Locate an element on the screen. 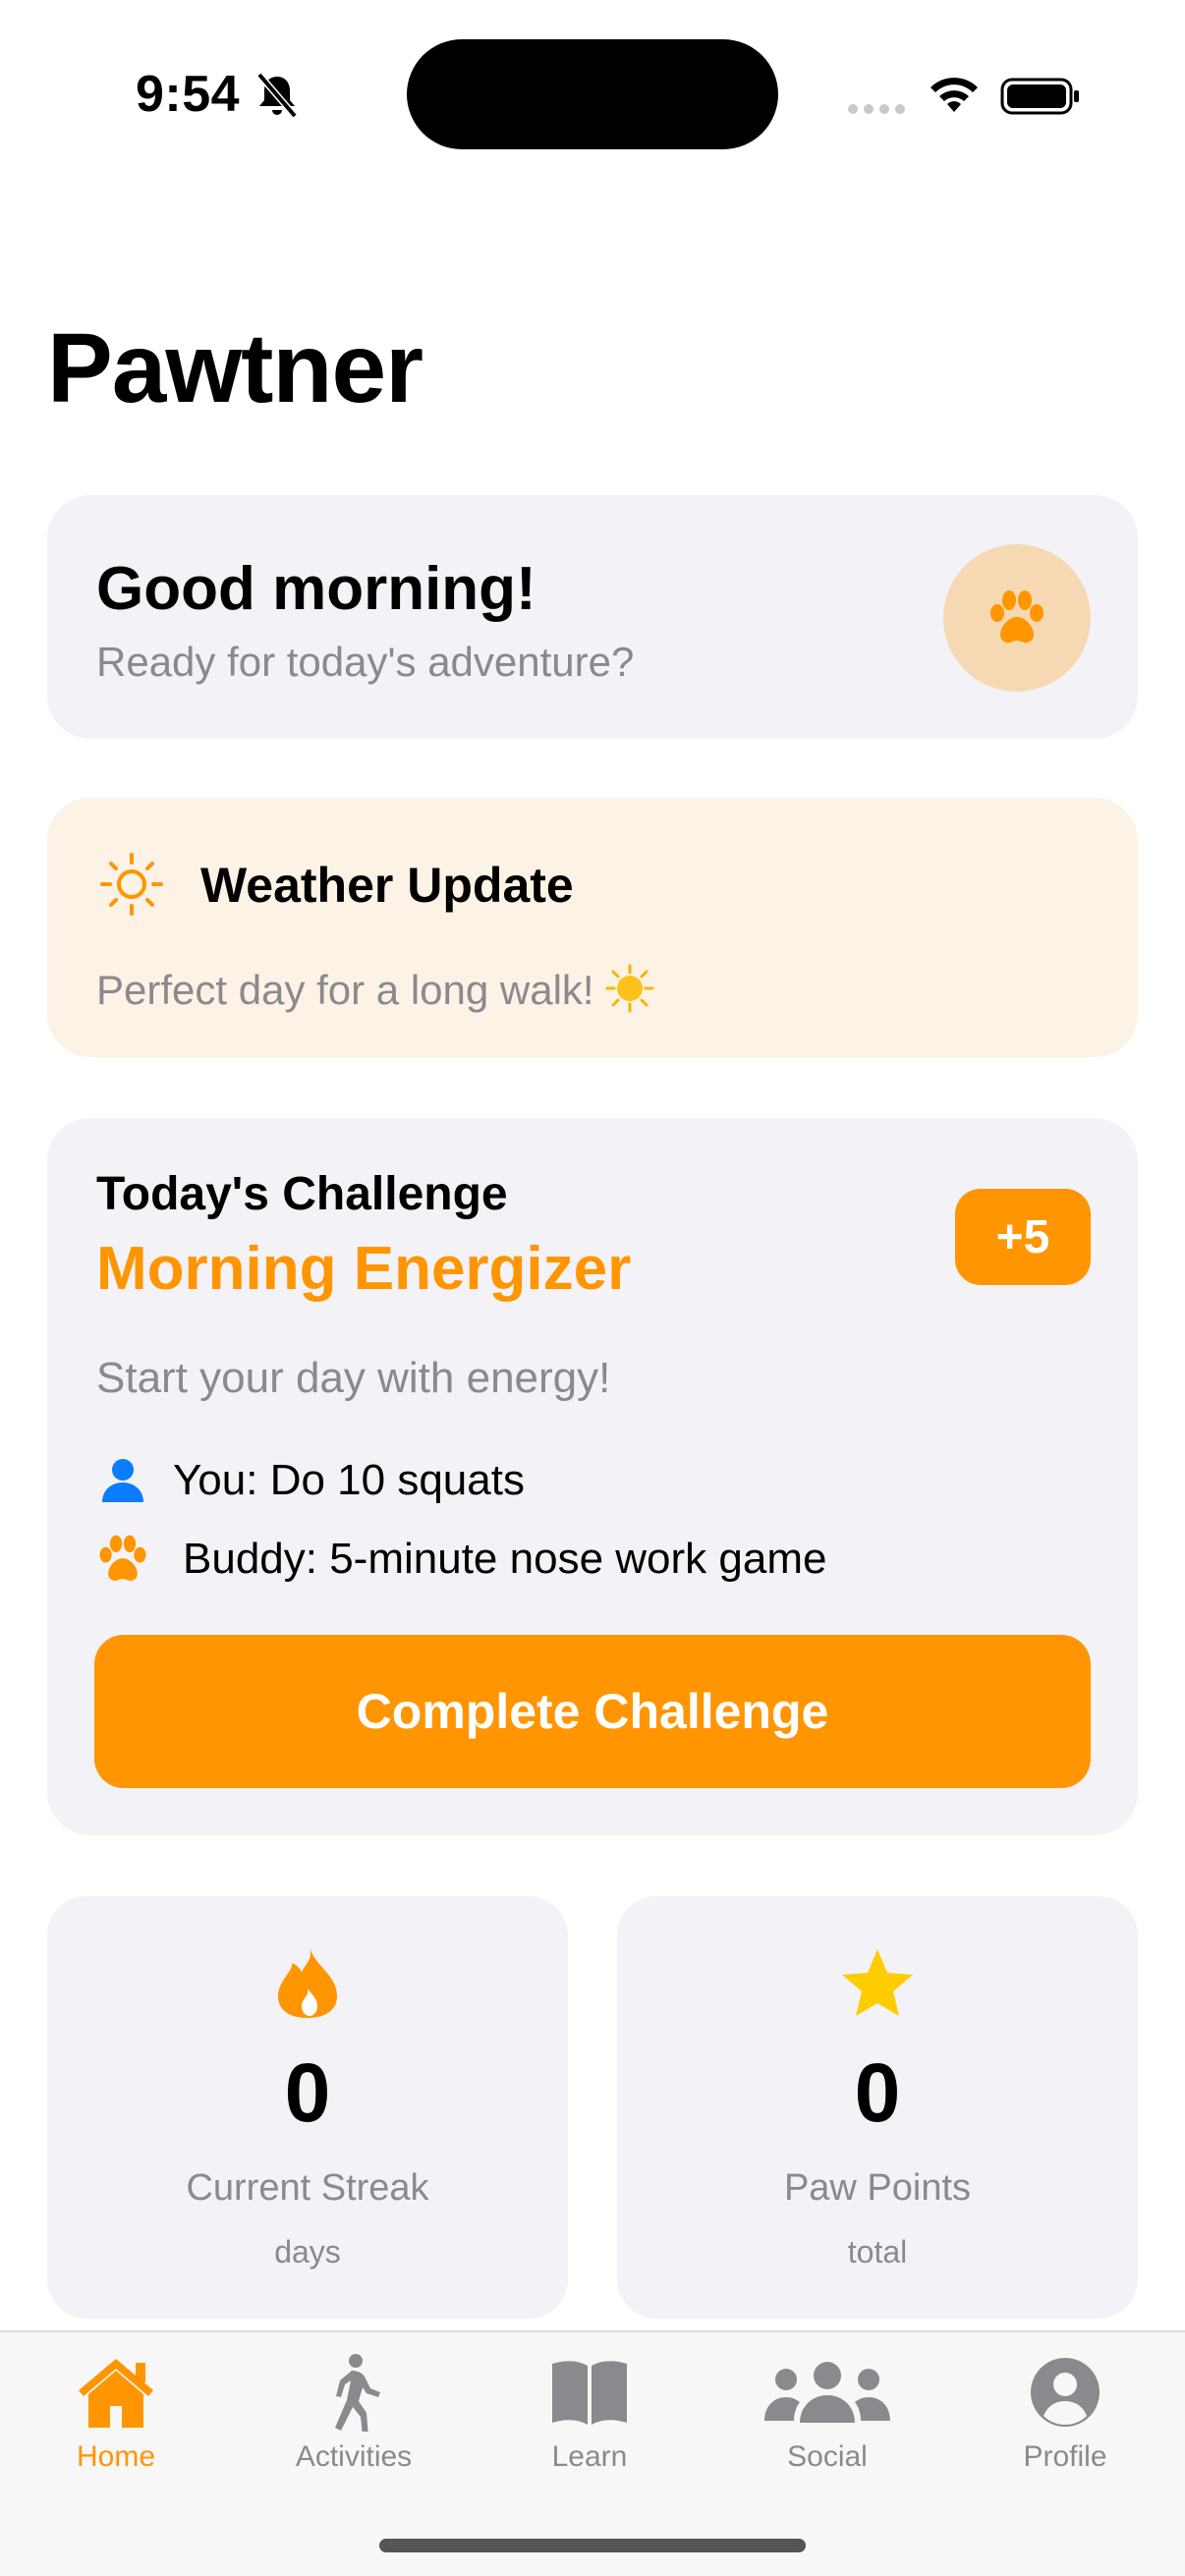  flame-icon is located at coordinates (308, 1982).